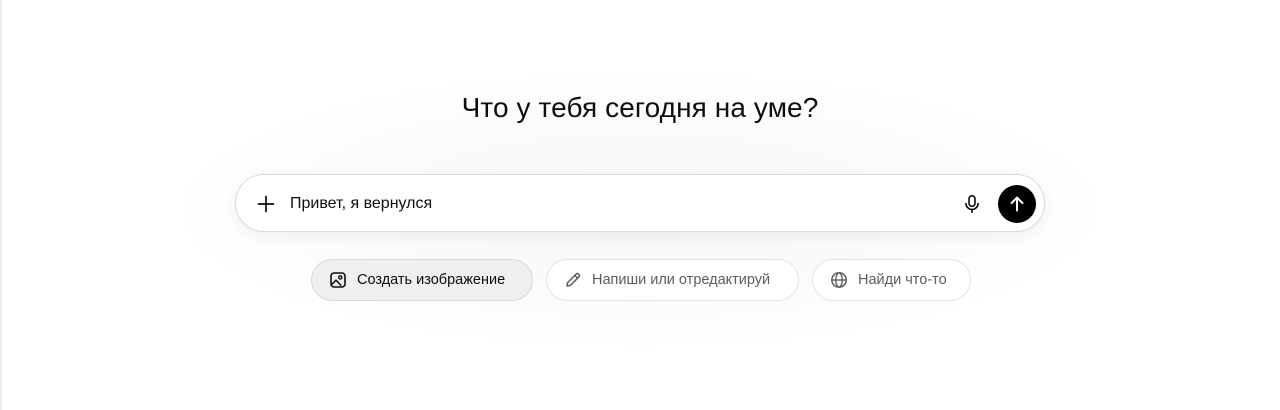 This screenshot has width=1280, height=410. Describe the element at coordinates (338, 280) in the screenshot. I see `image-icon` at that location.